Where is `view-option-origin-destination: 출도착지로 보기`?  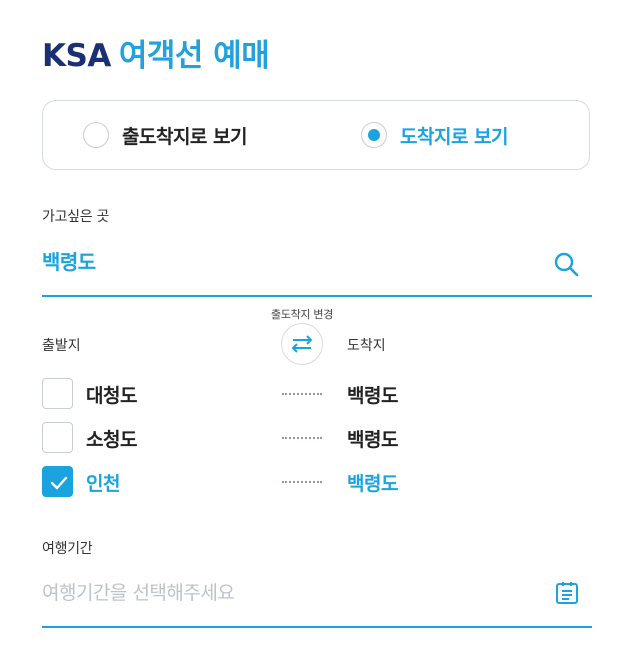
view-option-origin-destination: 출도착지로 보기 is located at coordinates (165, 135).